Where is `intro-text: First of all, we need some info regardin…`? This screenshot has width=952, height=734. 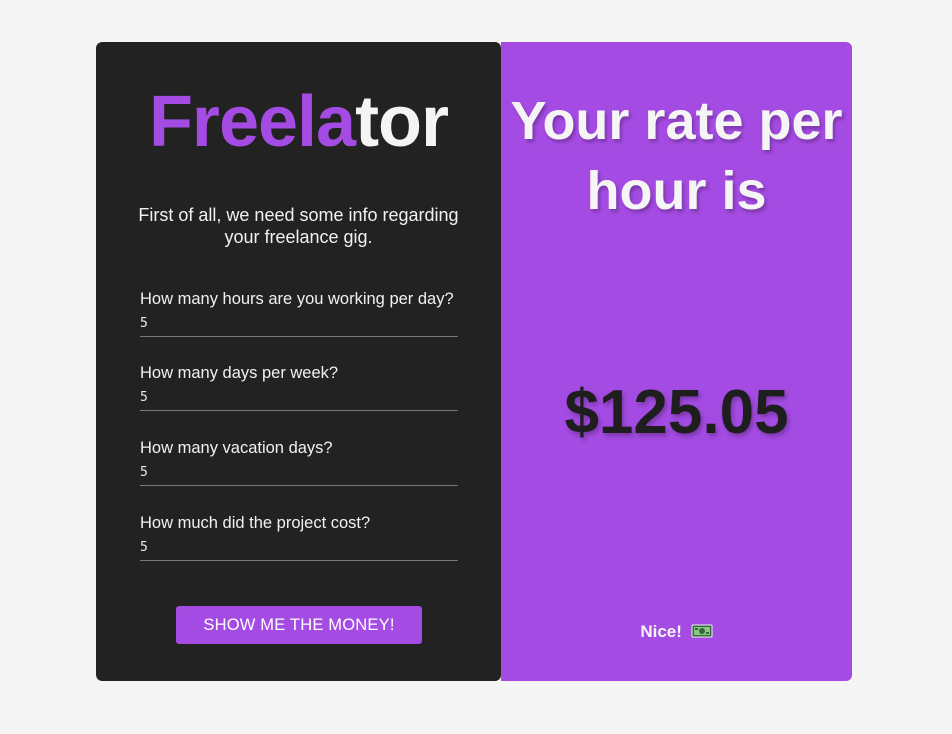
intro-text: First of all, we need some info regardin… is located at coordinates (298, 226).